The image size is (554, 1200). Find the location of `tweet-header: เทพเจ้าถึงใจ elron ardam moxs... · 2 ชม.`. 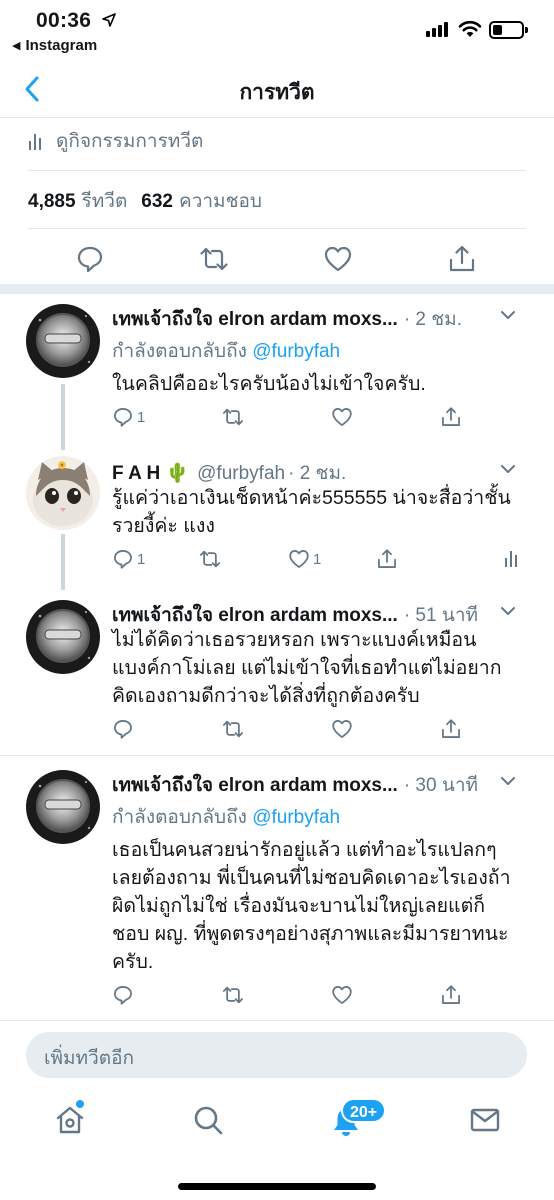

tweet-header: เทพเจ้าถึงใจ elron ardam moxs... · 2 ชม. is located at coordinates (323, 319).